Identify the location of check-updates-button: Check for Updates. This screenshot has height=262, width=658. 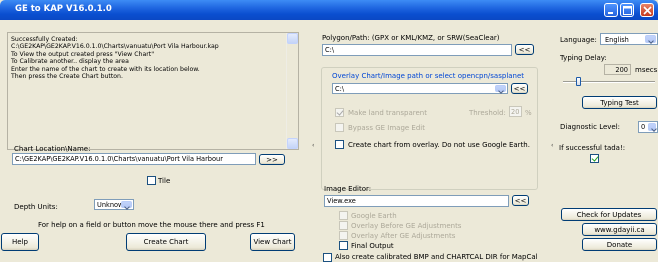
(609, 214).